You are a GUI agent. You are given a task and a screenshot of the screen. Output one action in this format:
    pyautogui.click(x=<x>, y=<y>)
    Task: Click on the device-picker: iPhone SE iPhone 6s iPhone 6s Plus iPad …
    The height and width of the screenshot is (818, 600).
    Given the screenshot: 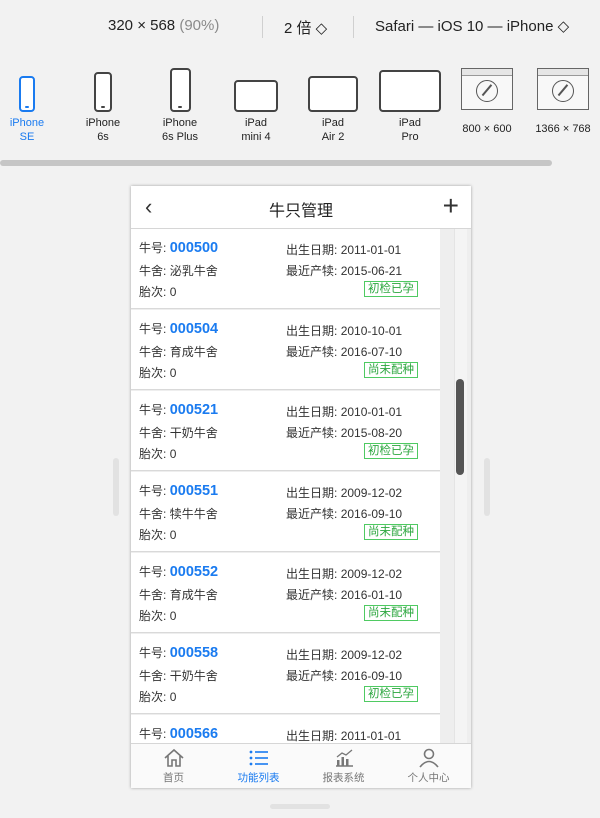 What is the action you would take?
    pyautogui.click(x=300, y=112)
    